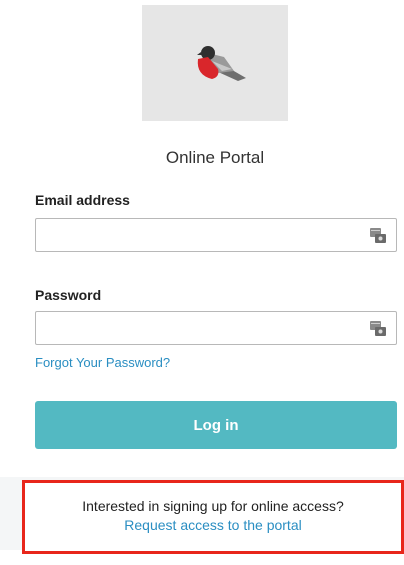 The width and height of the screenshot is (404, 565). Describe the element at coordinates (221, 63) in the screenshot. I see `bird-logo-icon` at that location.